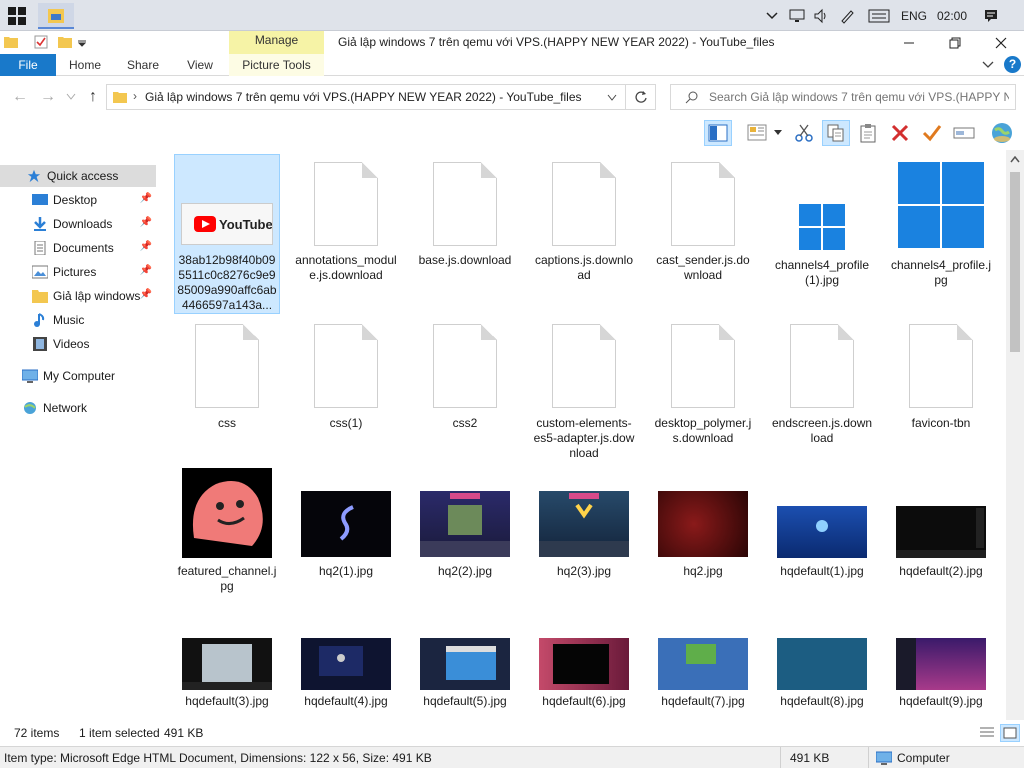 The height and width of the screenshot is (768, 1024). Describe the element at coordinates (772, 15) in the screenshot. I see `chevron-up-icon` at that location.